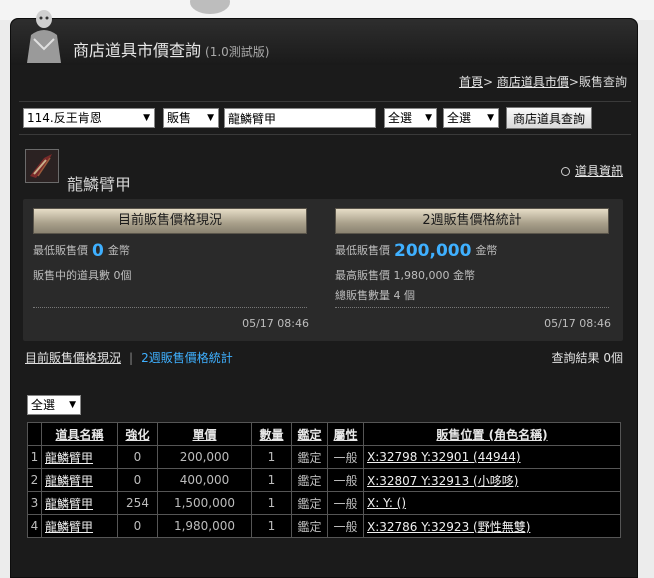 This screenshot has width=654, height=578. What do you see at coordinates (204, 503) in the screenshot?
I see `row-price: 1,500,000` at bounding box center [204, 503].